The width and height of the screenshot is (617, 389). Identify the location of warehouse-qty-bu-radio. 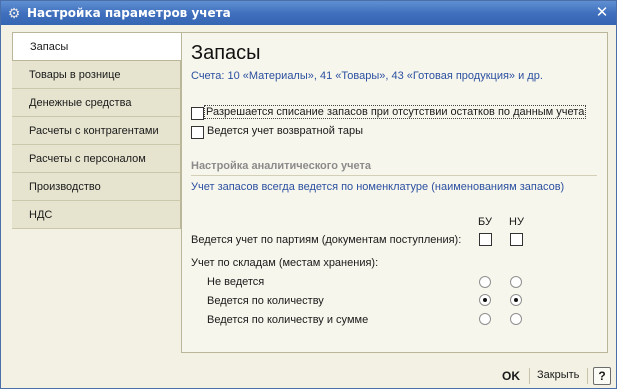
(485, 300).